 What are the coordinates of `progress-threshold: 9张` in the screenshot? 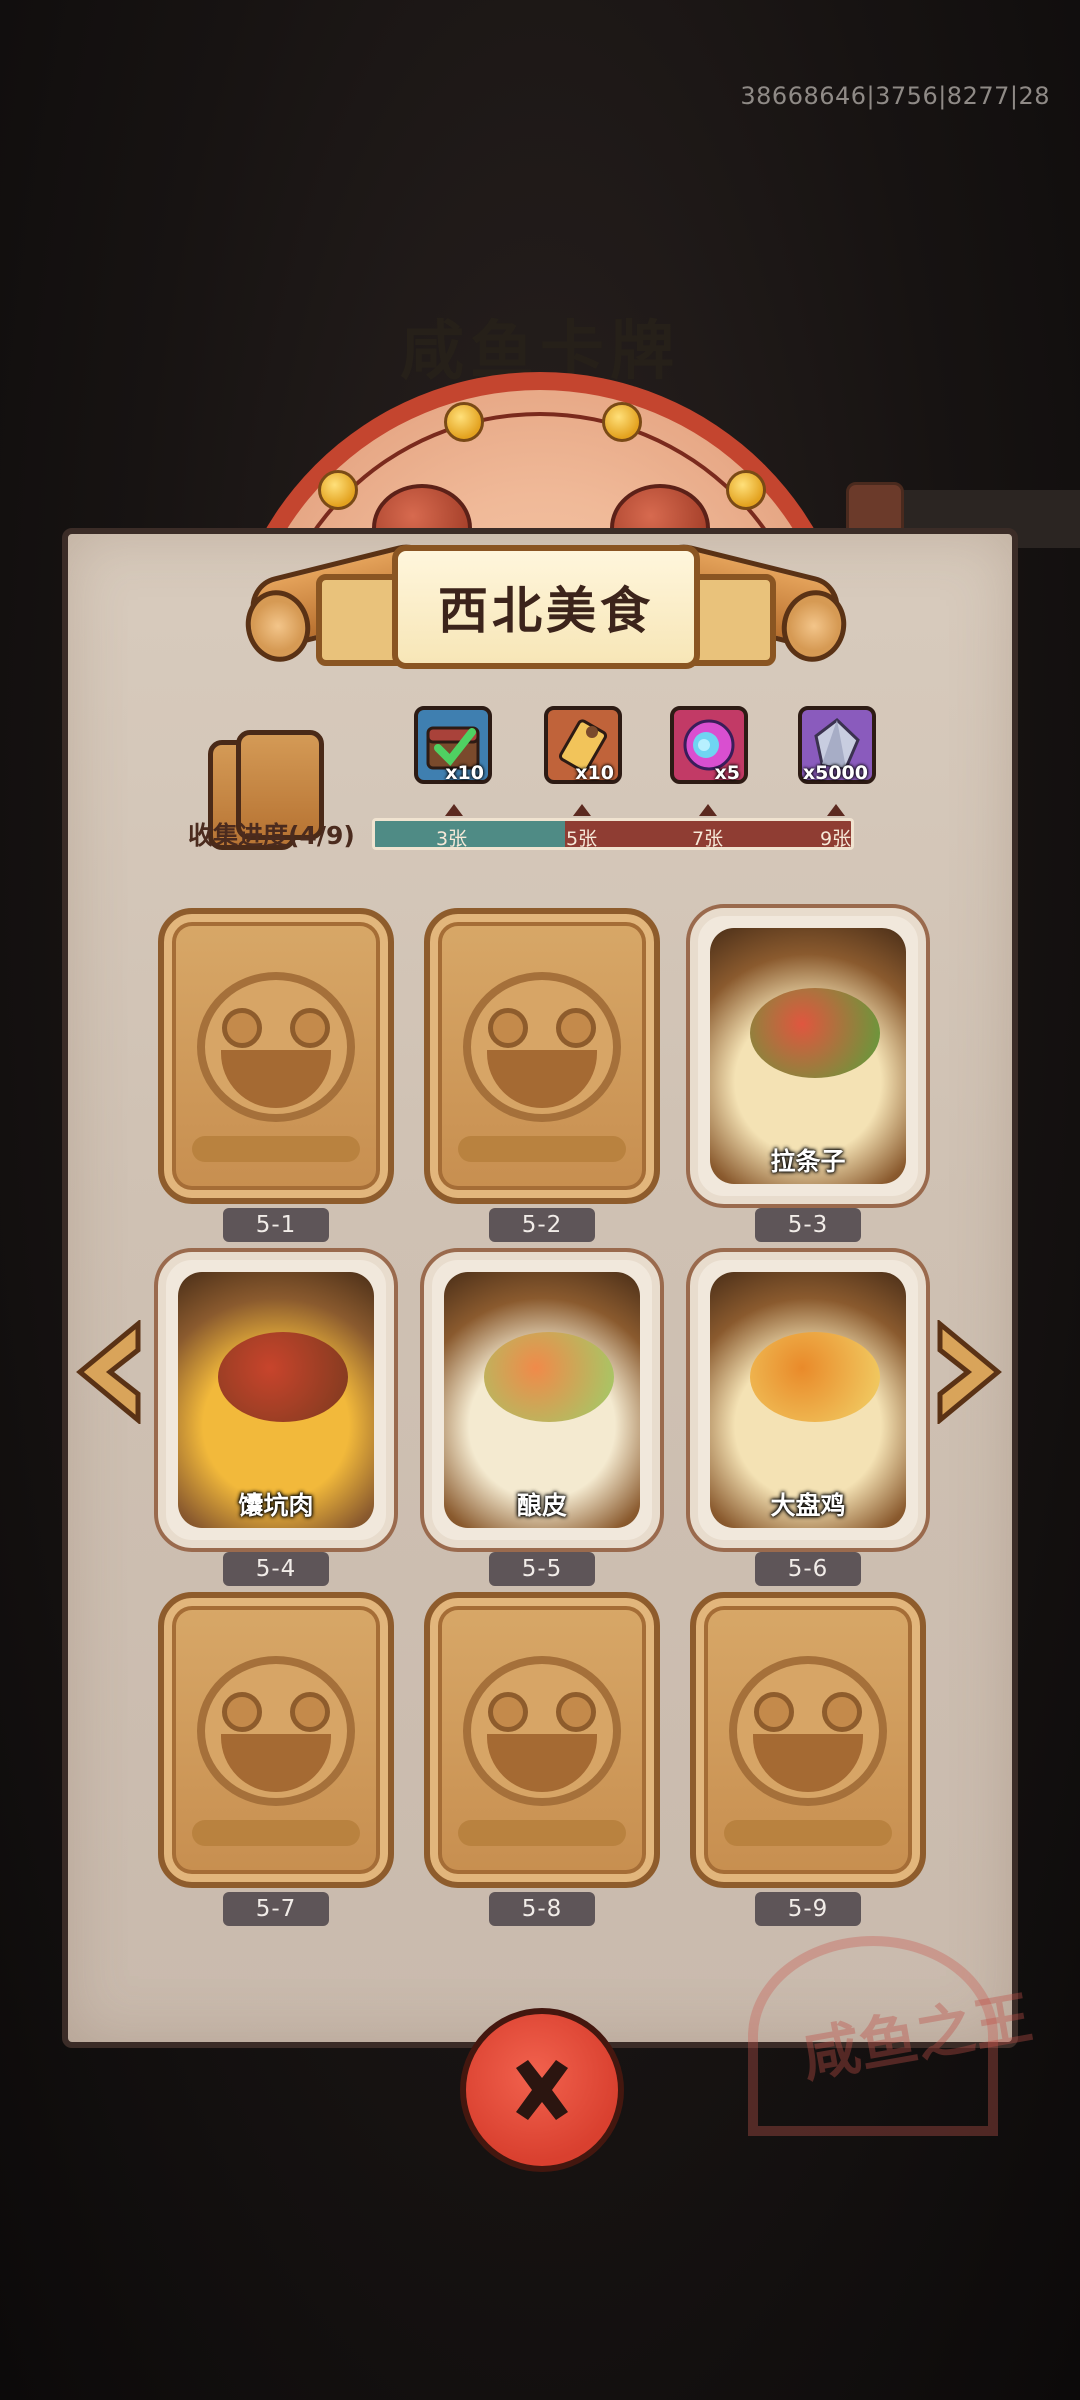 It's located at (836, 839).